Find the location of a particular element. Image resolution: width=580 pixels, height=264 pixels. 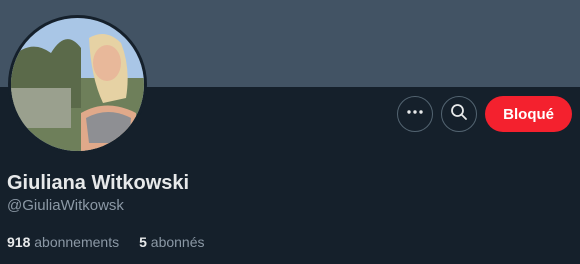

followers-link: 5 abonnés is located at coordinates (171, 242).